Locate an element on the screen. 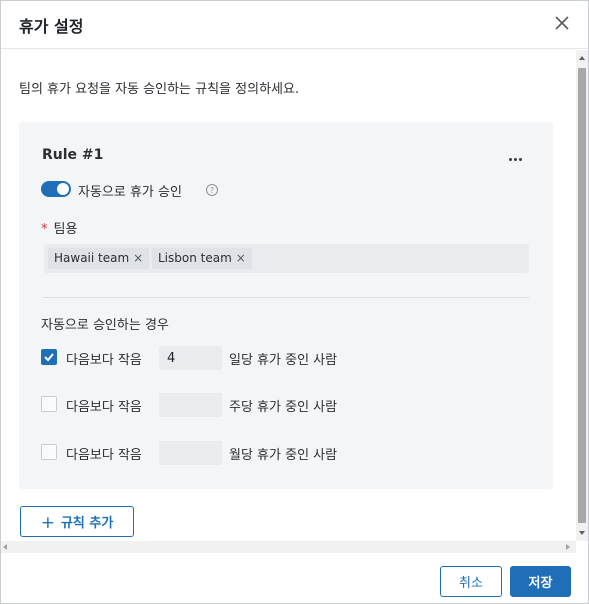 This screenshot has height=604, width=589. rule-title: Rule #1 is located at coordinates (73, 155).